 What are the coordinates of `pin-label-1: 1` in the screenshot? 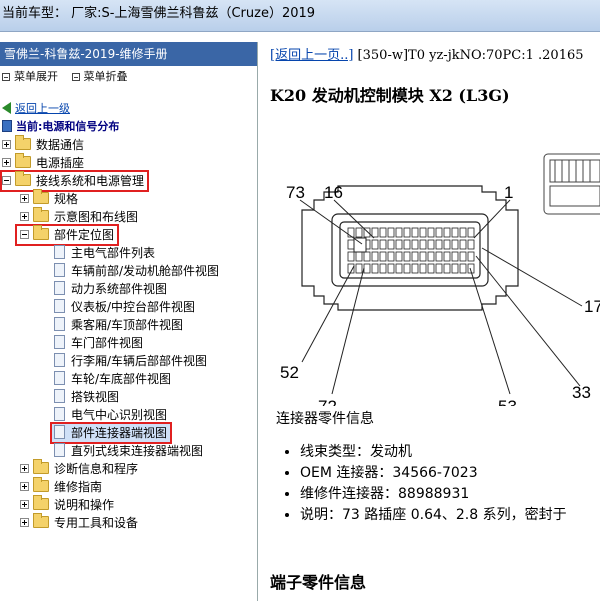 It's located at (508, 192).